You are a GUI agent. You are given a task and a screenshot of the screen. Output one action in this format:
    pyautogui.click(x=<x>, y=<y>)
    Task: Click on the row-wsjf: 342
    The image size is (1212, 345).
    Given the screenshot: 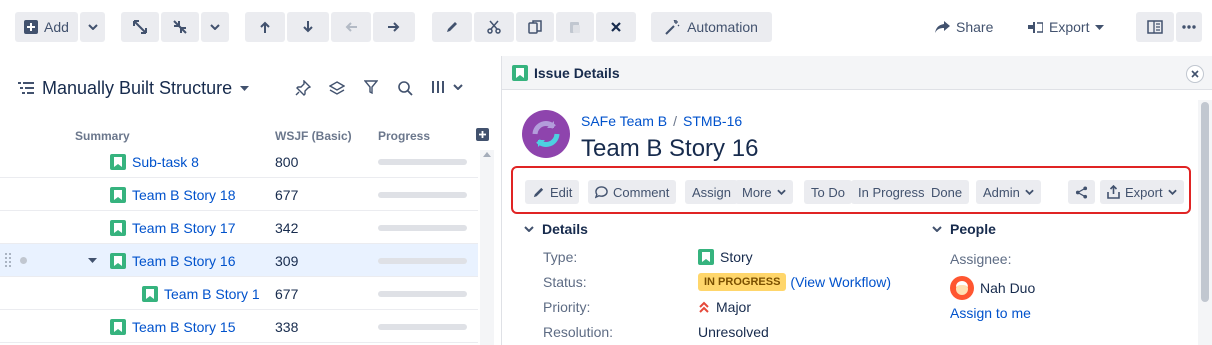 What is the action you would take?
    pyautogui.click(x=287, y=228)
    